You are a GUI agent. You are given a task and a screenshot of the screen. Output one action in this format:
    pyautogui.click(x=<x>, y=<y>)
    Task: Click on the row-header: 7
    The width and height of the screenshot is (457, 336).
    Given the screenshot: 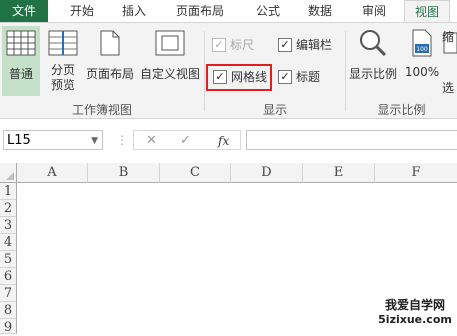 What is the action you would take?
    pyautogui.click(x=8, y=293)
    